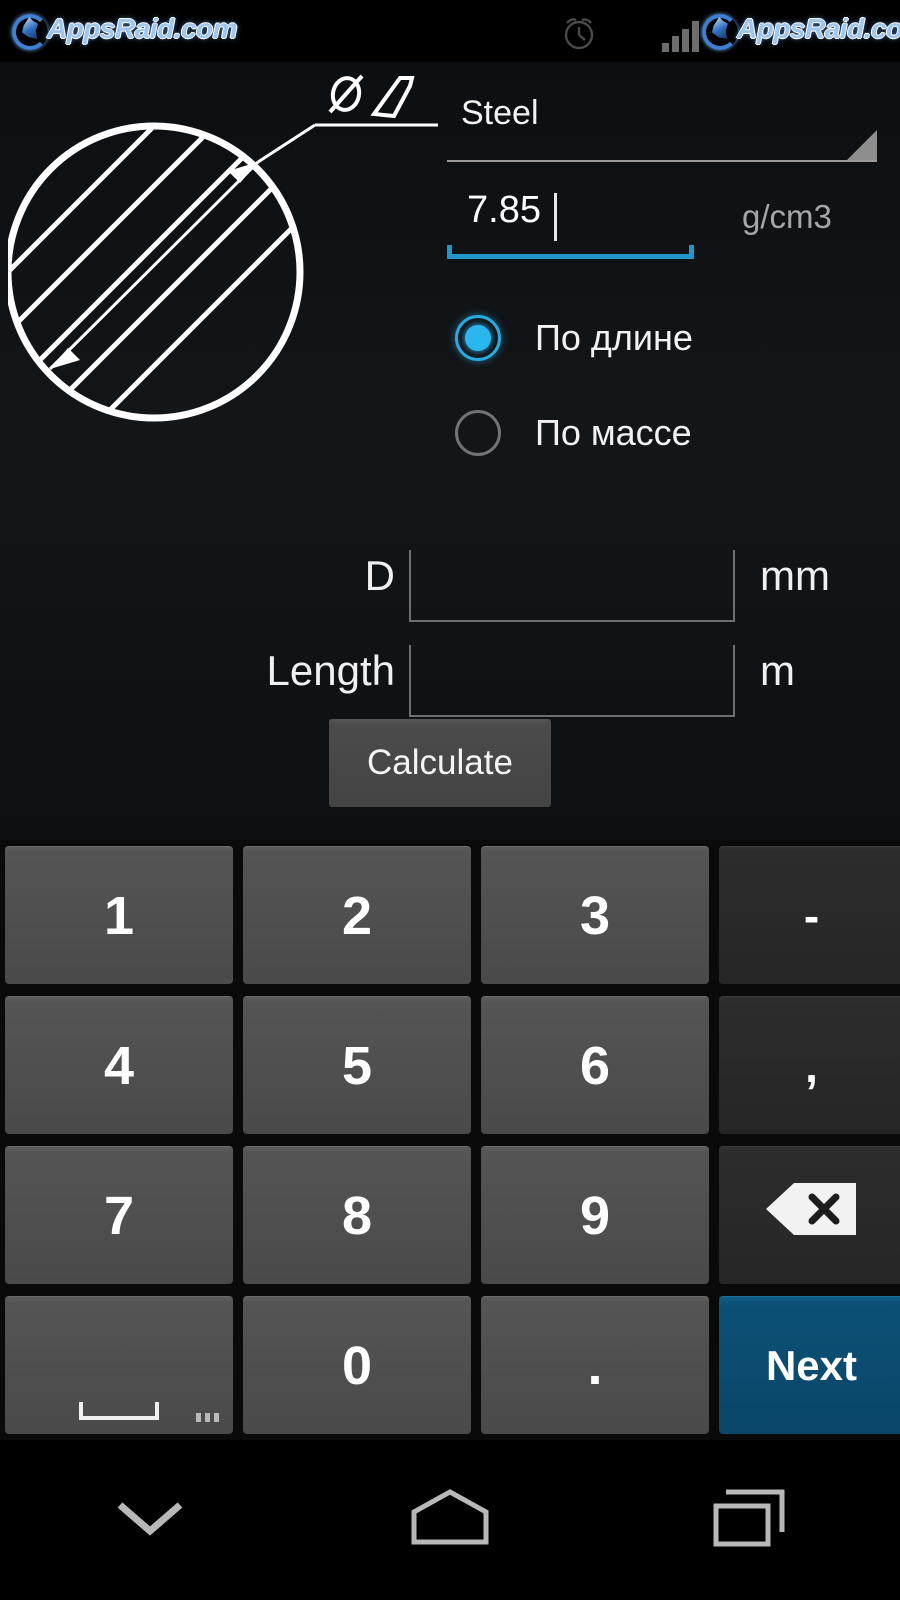 Image resolution: width=900 pixels, height=1600 pixels. I want to click on material-selected-value: Steel, so click(500, 113).